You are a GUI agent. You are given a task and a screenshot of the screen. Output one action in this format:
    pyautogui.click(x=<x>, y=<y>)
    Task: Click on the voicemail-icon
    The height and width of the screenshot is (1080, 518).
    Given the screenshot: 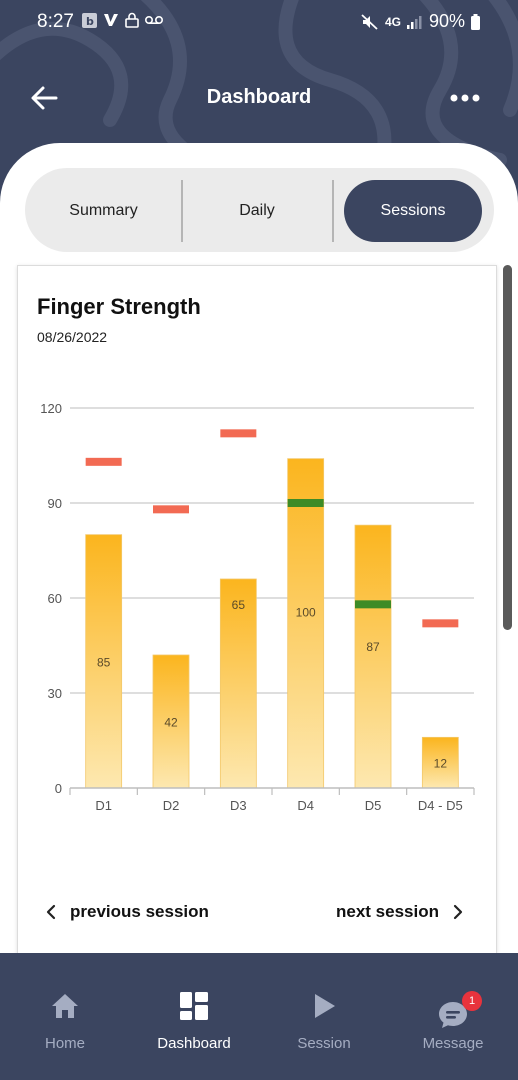 What is the action you would take?
    pyautogui.click(x=154, y=20)
    